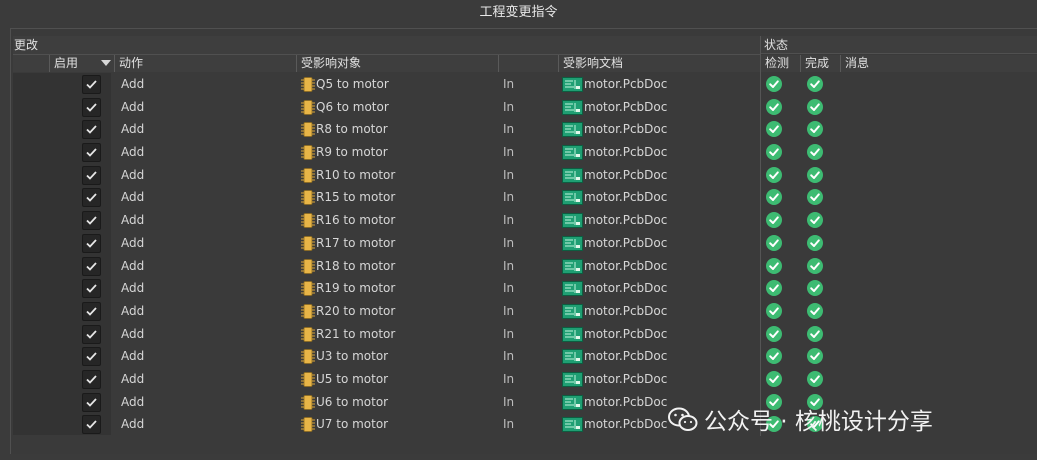 This screenshot has width=1037, height=460. I want to click on column-header-gutter, so click(31, 63).